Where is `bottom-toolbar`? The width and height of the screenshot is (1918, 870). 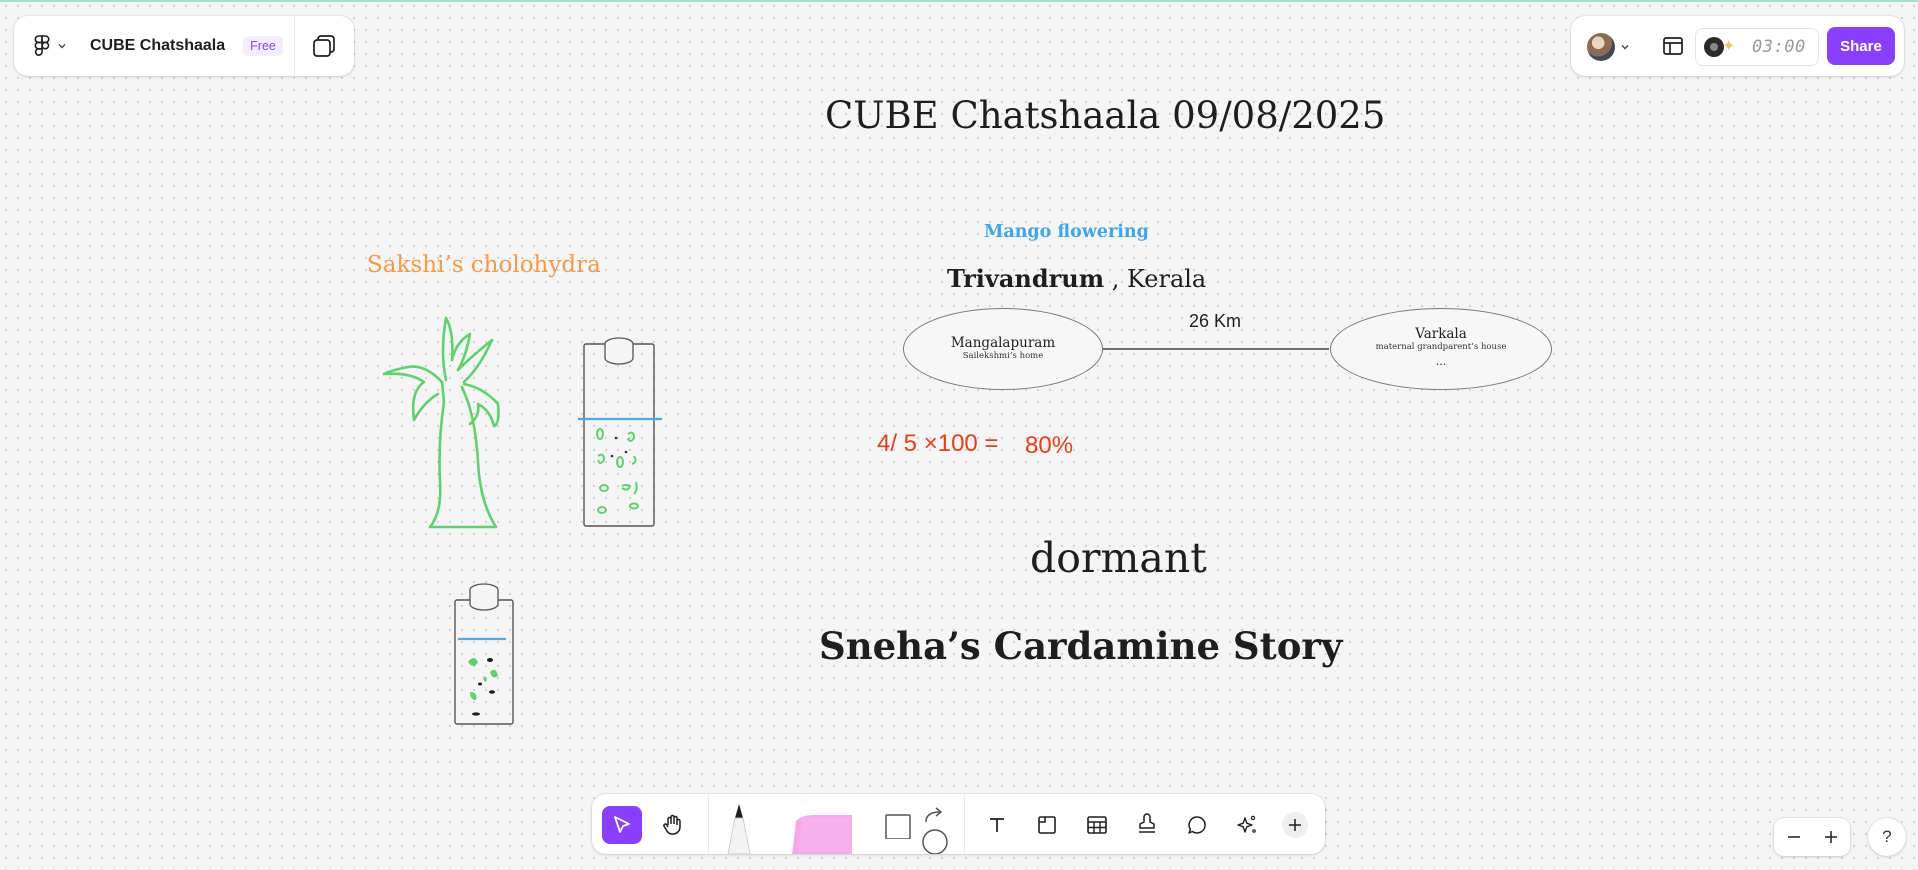
bottom-toolbar is located at coordinates (958, 824).